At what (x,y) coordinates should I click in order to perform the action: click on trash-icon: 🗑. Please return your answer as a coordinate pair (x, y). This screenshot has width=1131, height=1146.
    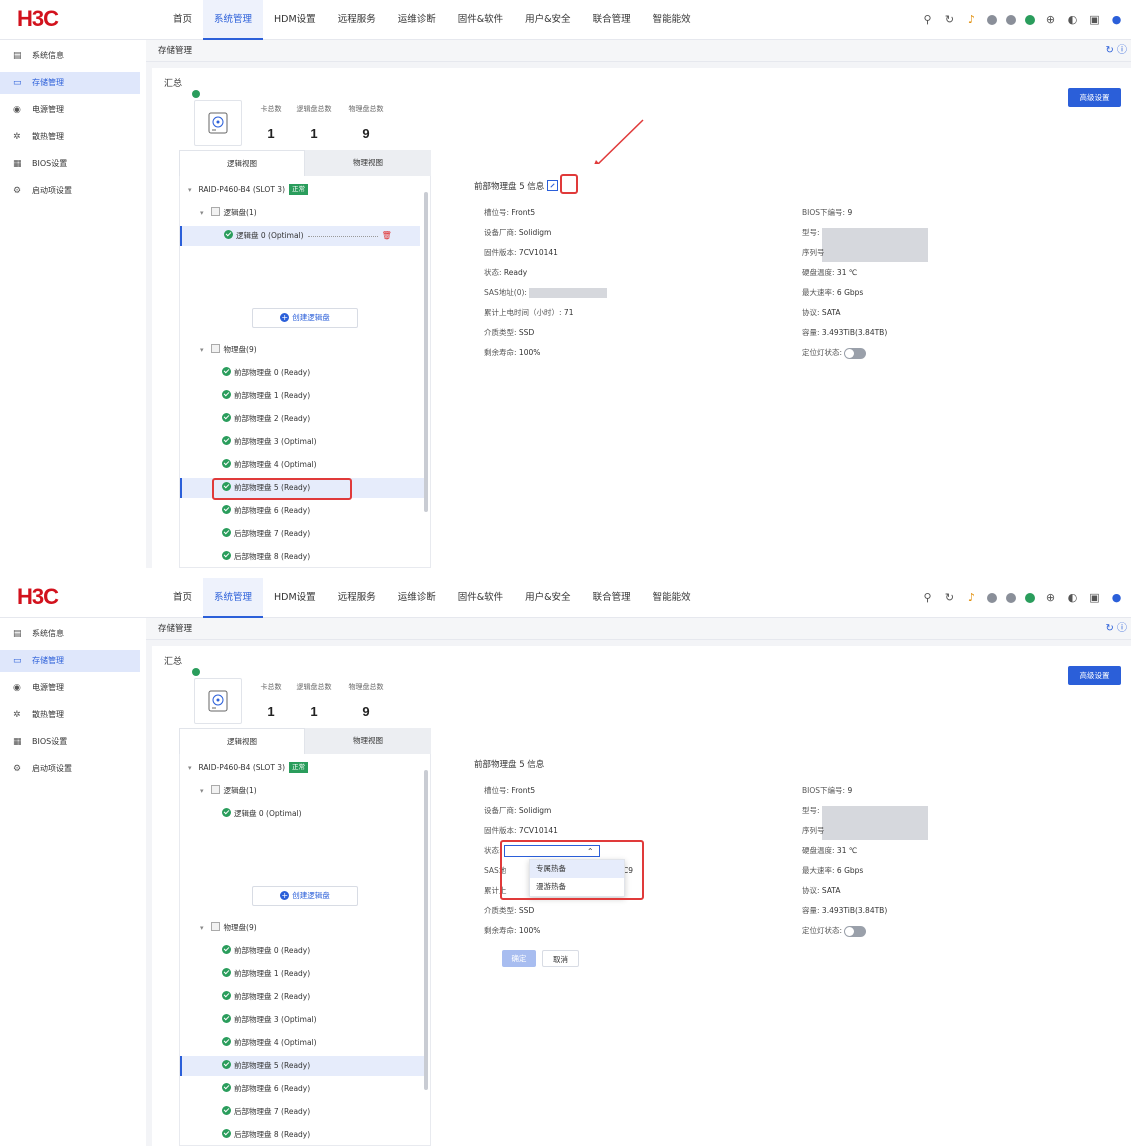
    Looking at the image, I should click on (387, 235).